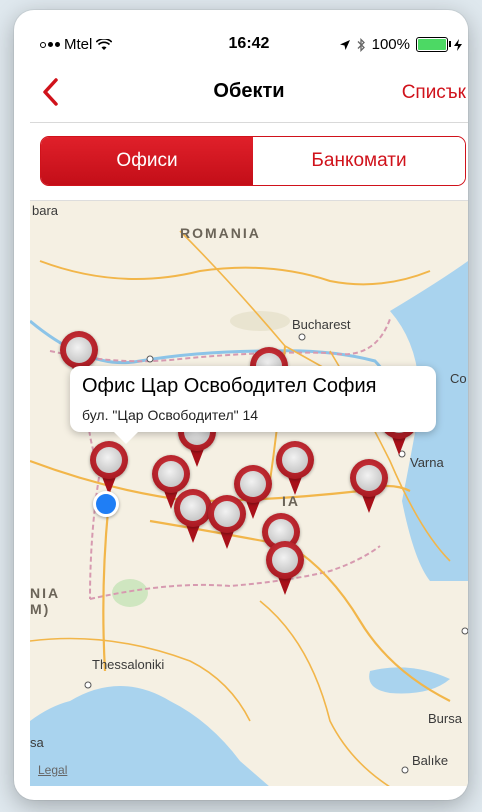  Describe the element at coordinates (458, 378) in the screenshot. I see `map-label-co: Co` at that location.